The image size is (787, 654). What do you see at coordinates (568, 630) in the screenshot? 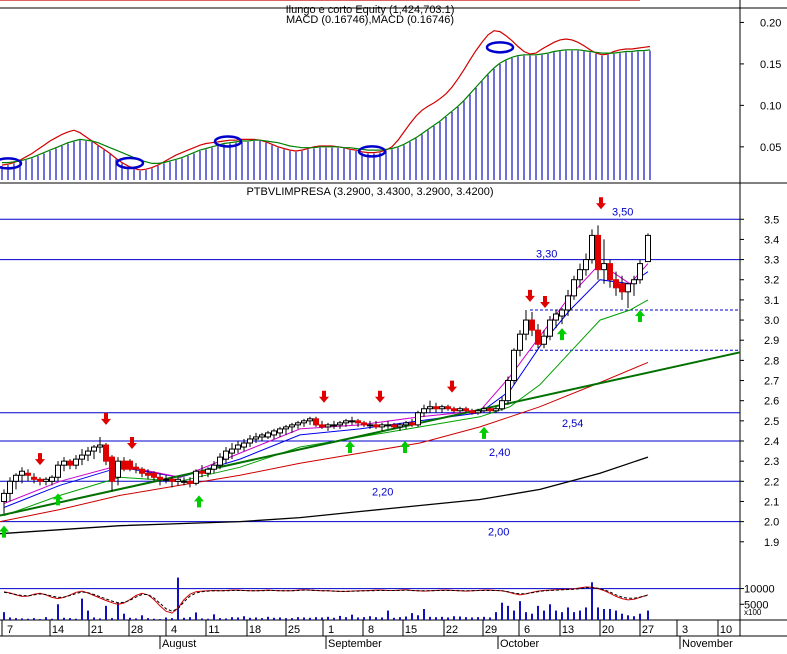
I see `x-axis-day-label: 13` at bounding box center [568, 630].